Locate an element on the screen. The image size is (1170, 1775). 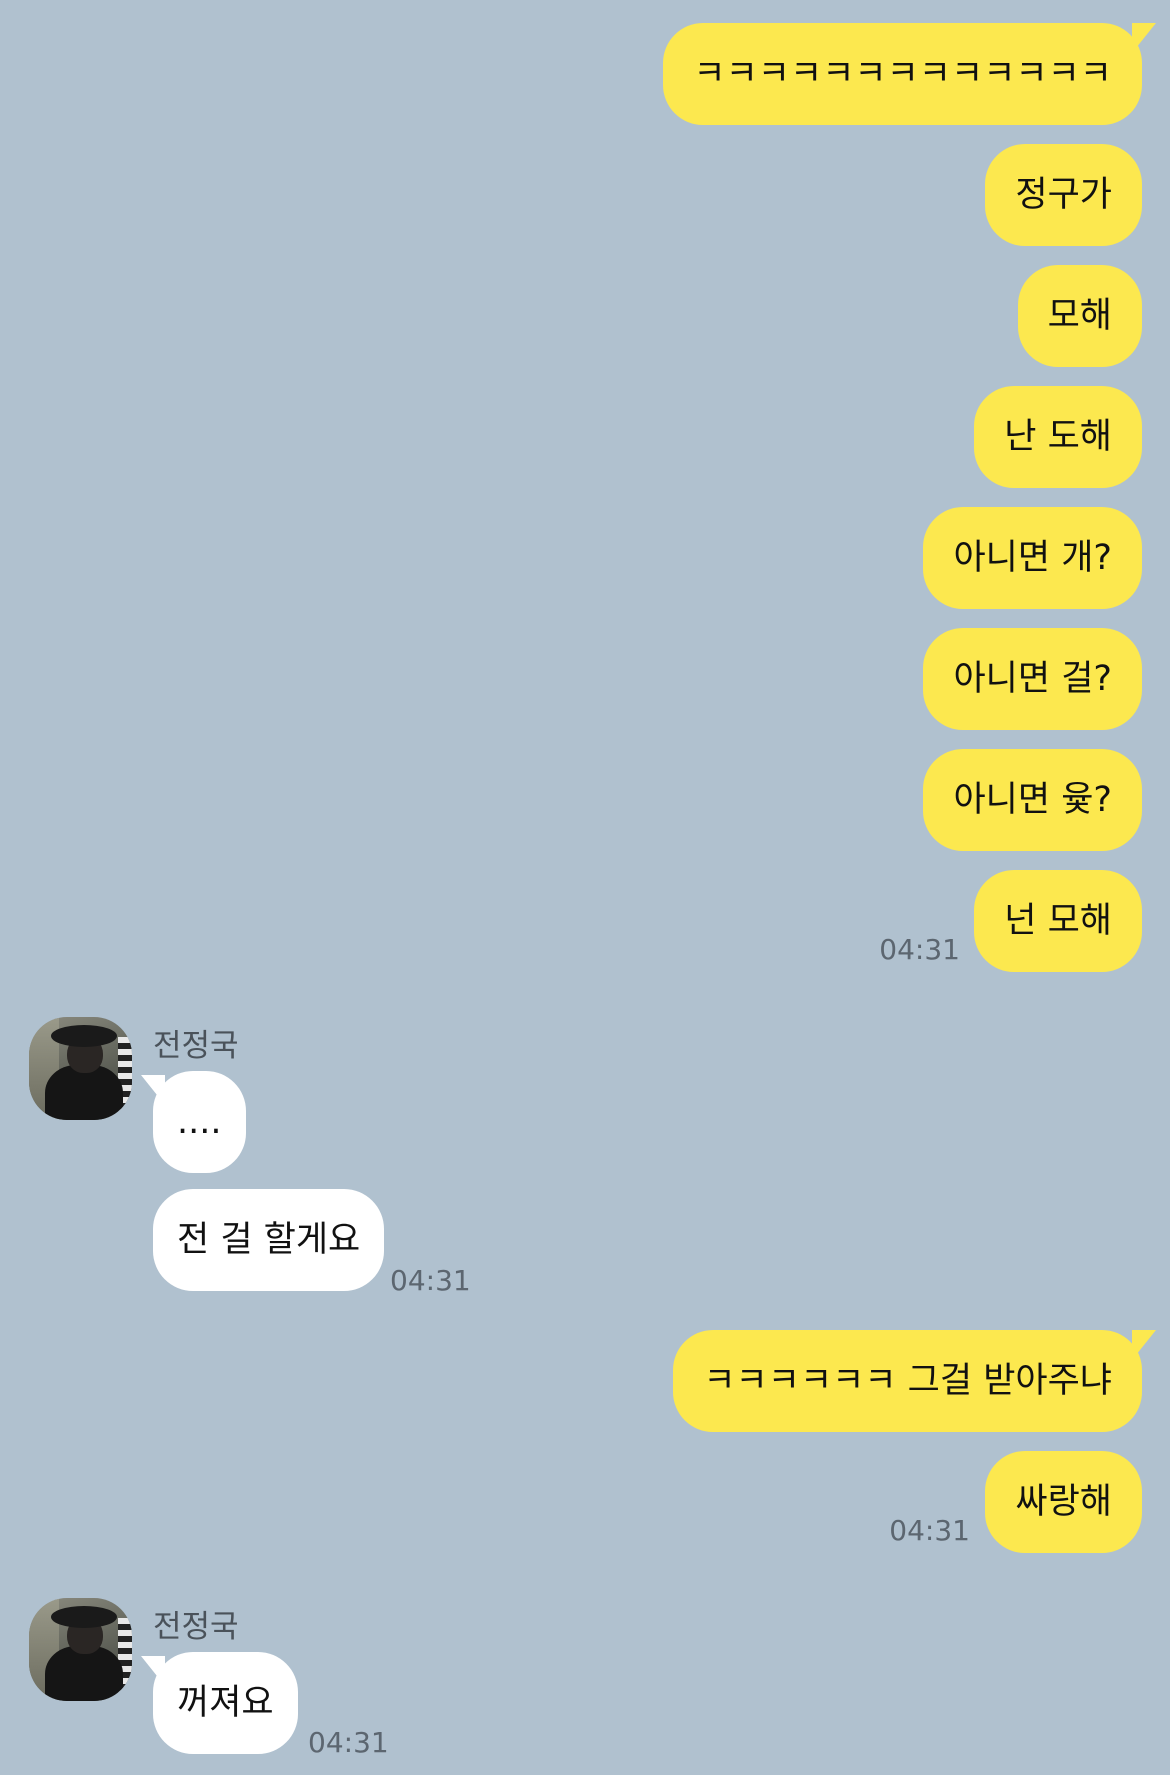
message-text: 넌 모해 is located at coordinates (1058, 920).